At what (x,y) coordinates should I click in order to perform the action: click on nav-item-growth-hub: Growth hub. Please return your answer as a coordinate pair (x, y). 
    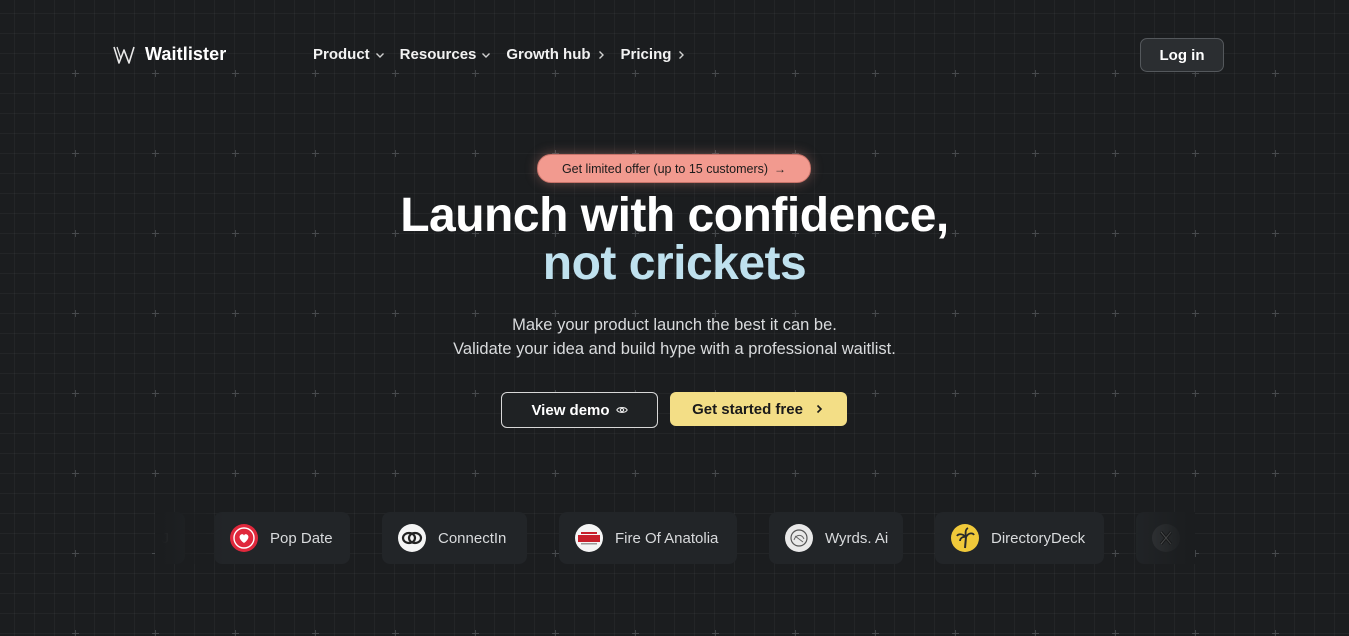
    Looking at the image, I should click on (556, 54).